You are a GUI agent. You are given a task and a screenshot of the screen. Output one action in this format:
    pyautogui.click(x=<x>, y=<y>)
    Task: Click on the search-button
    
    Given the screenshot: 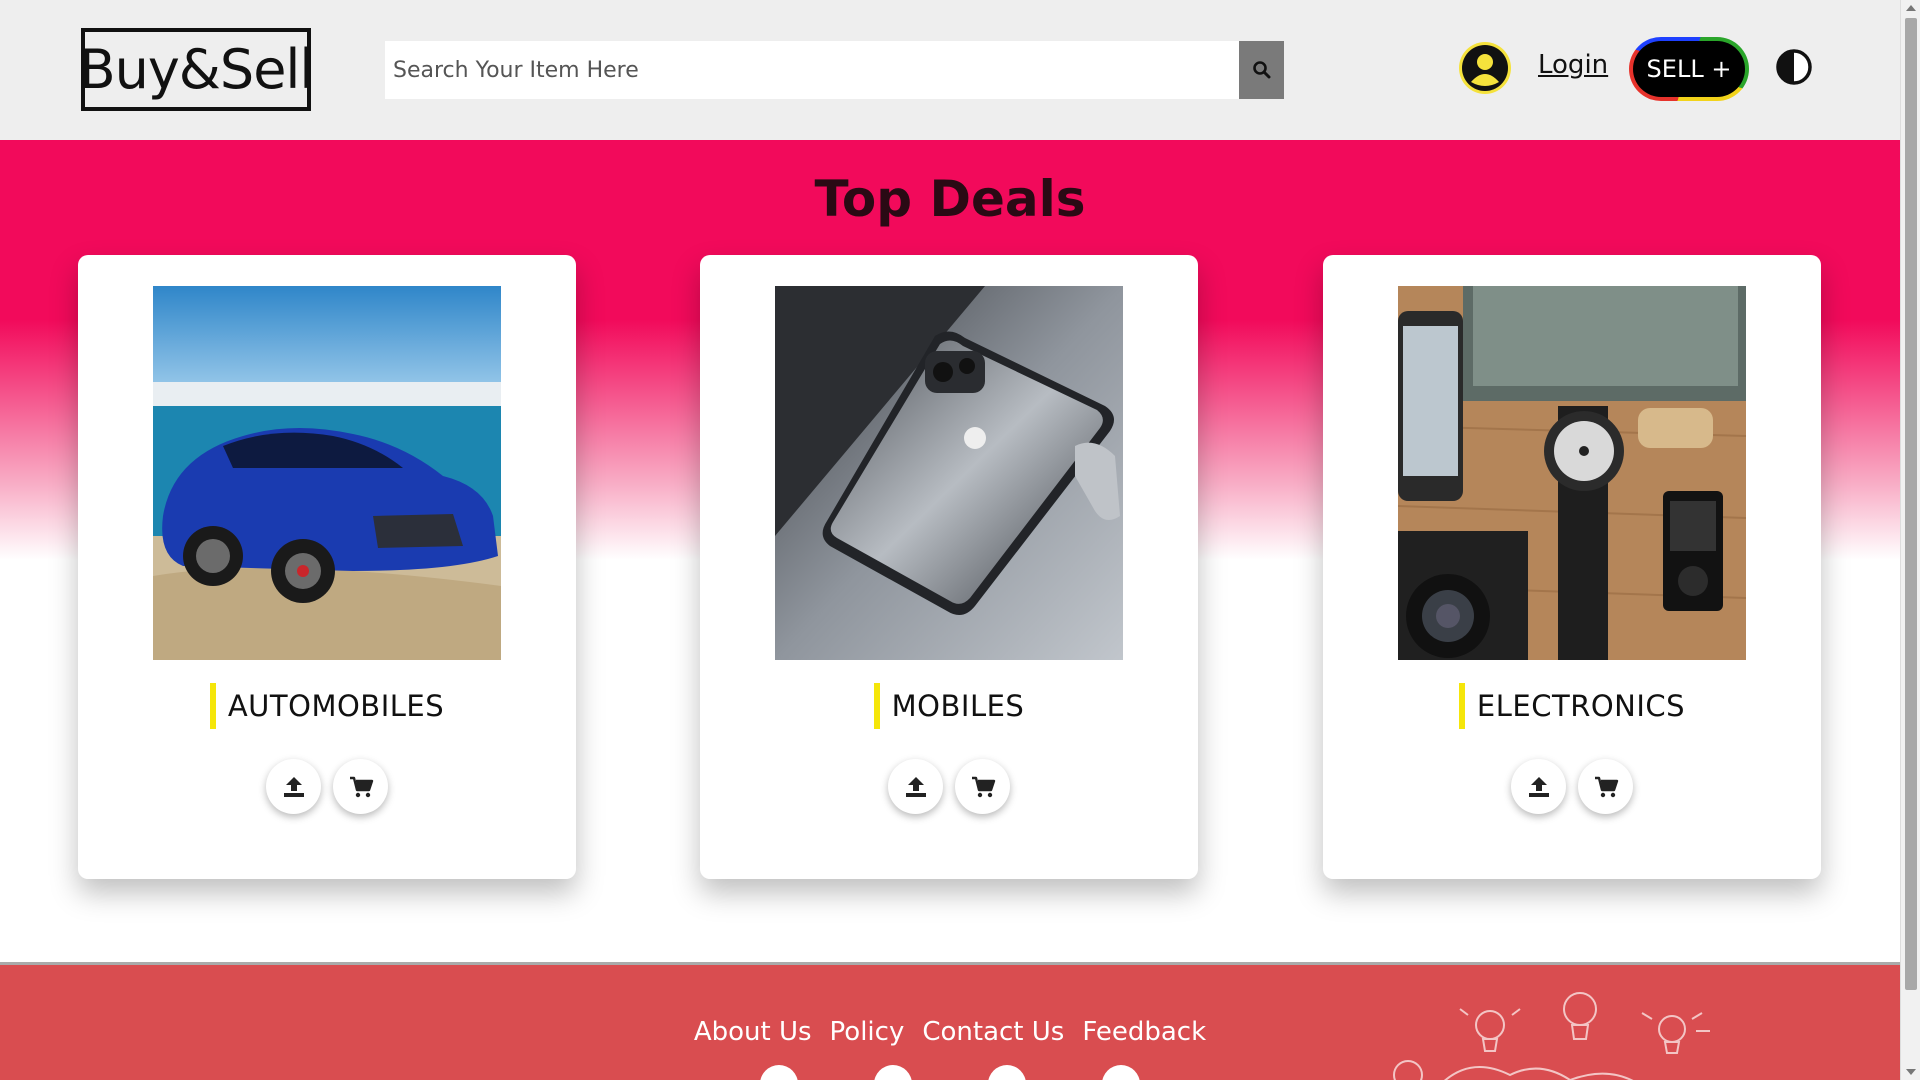 What is the action you would take?
    pyautogui.click(x=1261, y=70)
    